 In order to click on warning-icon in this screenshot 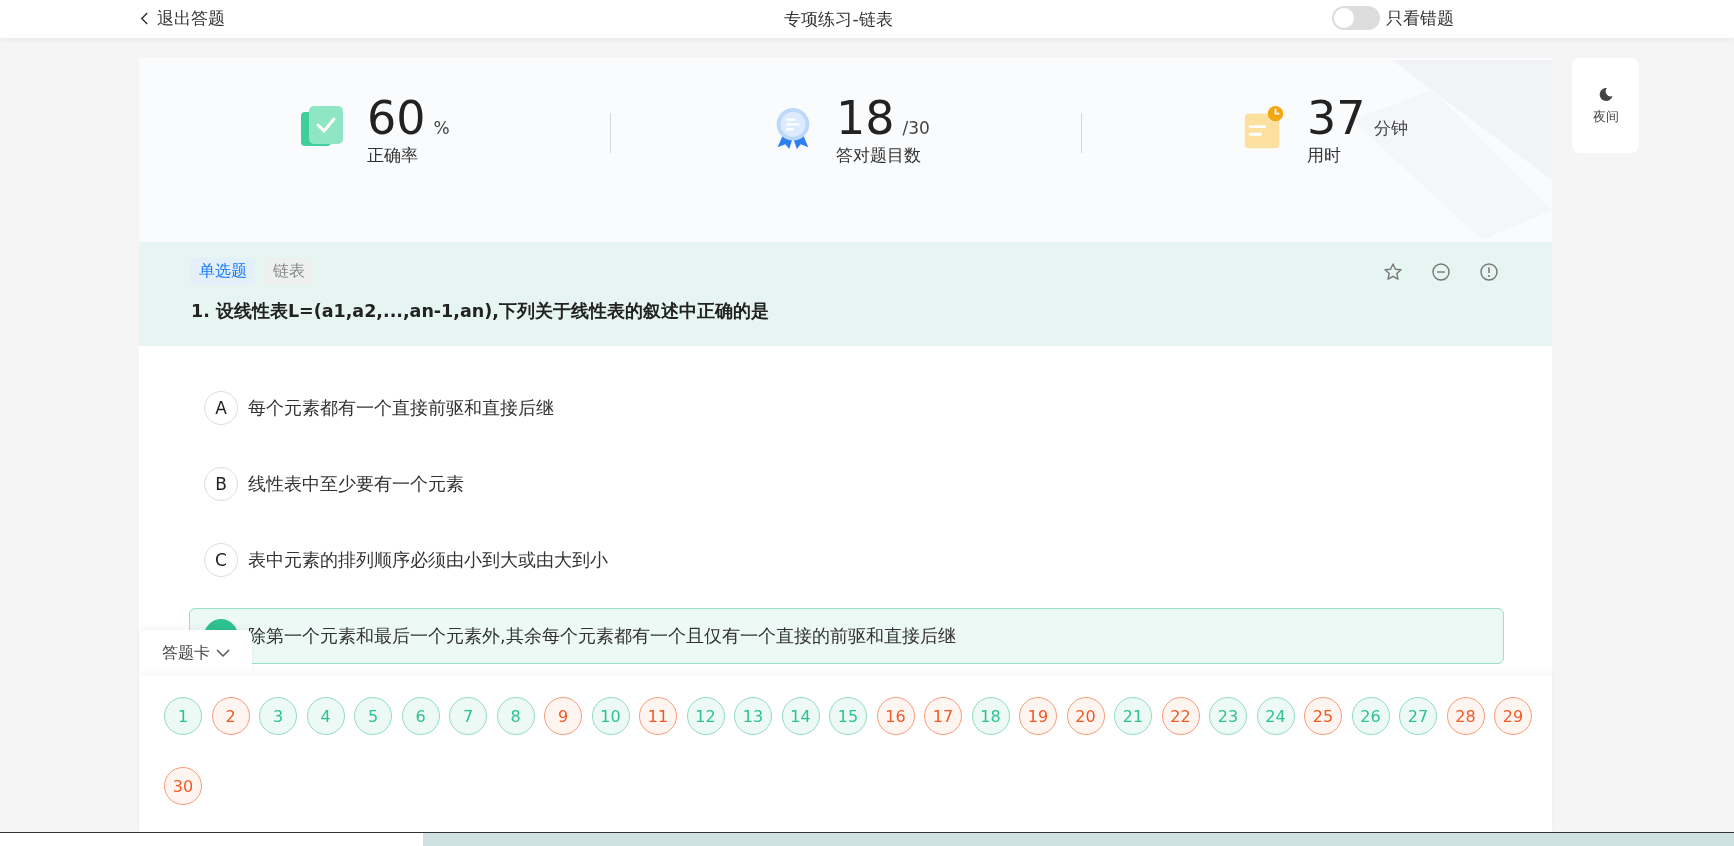, I will do `click(1489, 271)`.